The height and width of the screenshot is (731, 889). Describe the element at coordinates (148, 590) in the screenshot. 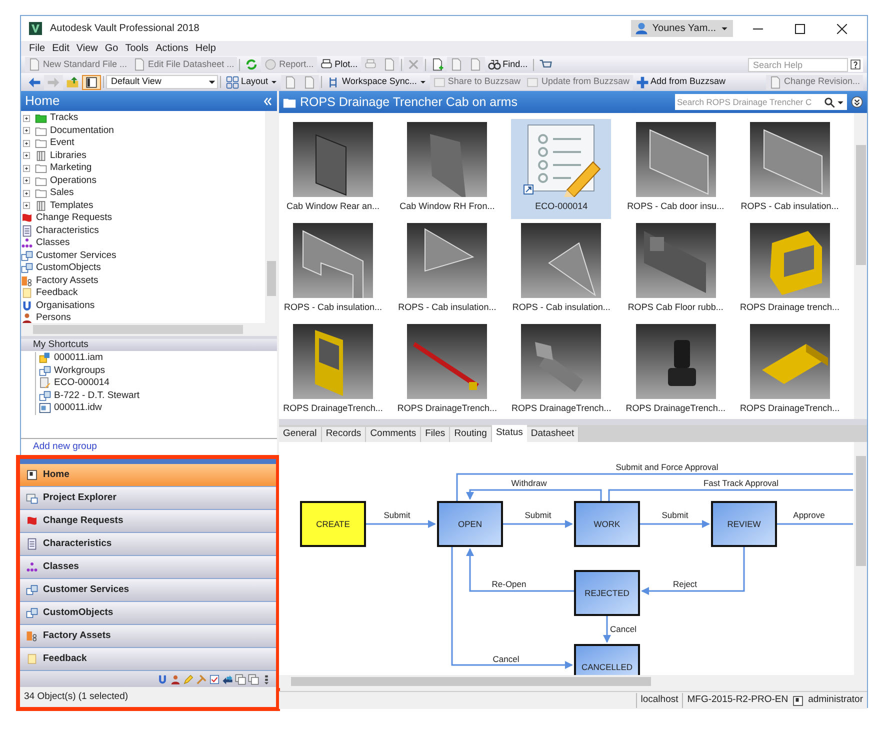

I see `nav-button: Customer Services` at that location.